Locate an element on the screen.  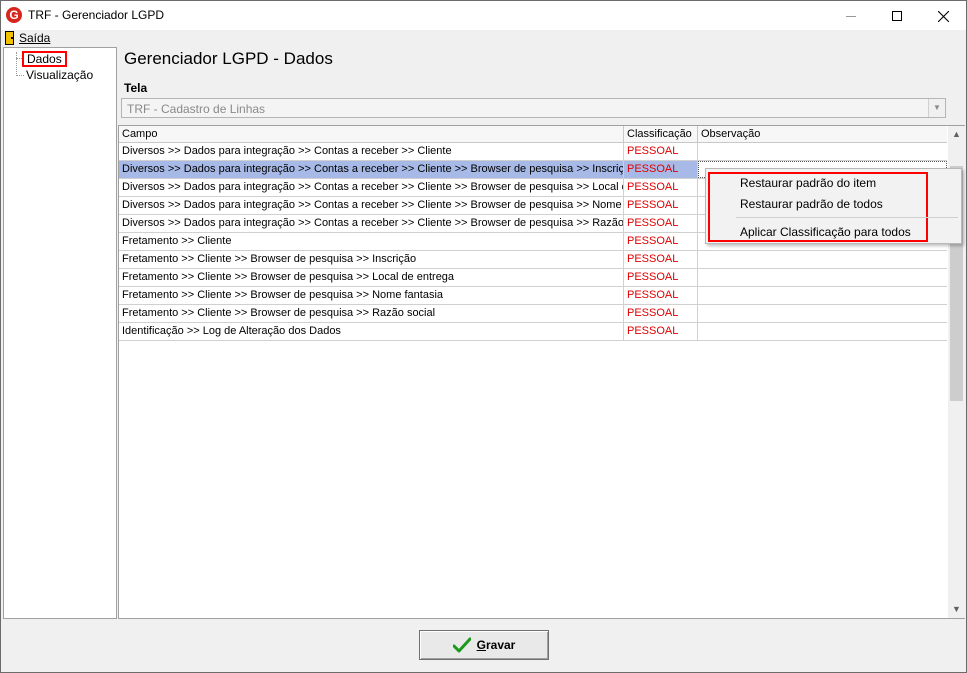
title-bar: G TRF - Gerenciador LGPD is located at coordinates (483, 15).